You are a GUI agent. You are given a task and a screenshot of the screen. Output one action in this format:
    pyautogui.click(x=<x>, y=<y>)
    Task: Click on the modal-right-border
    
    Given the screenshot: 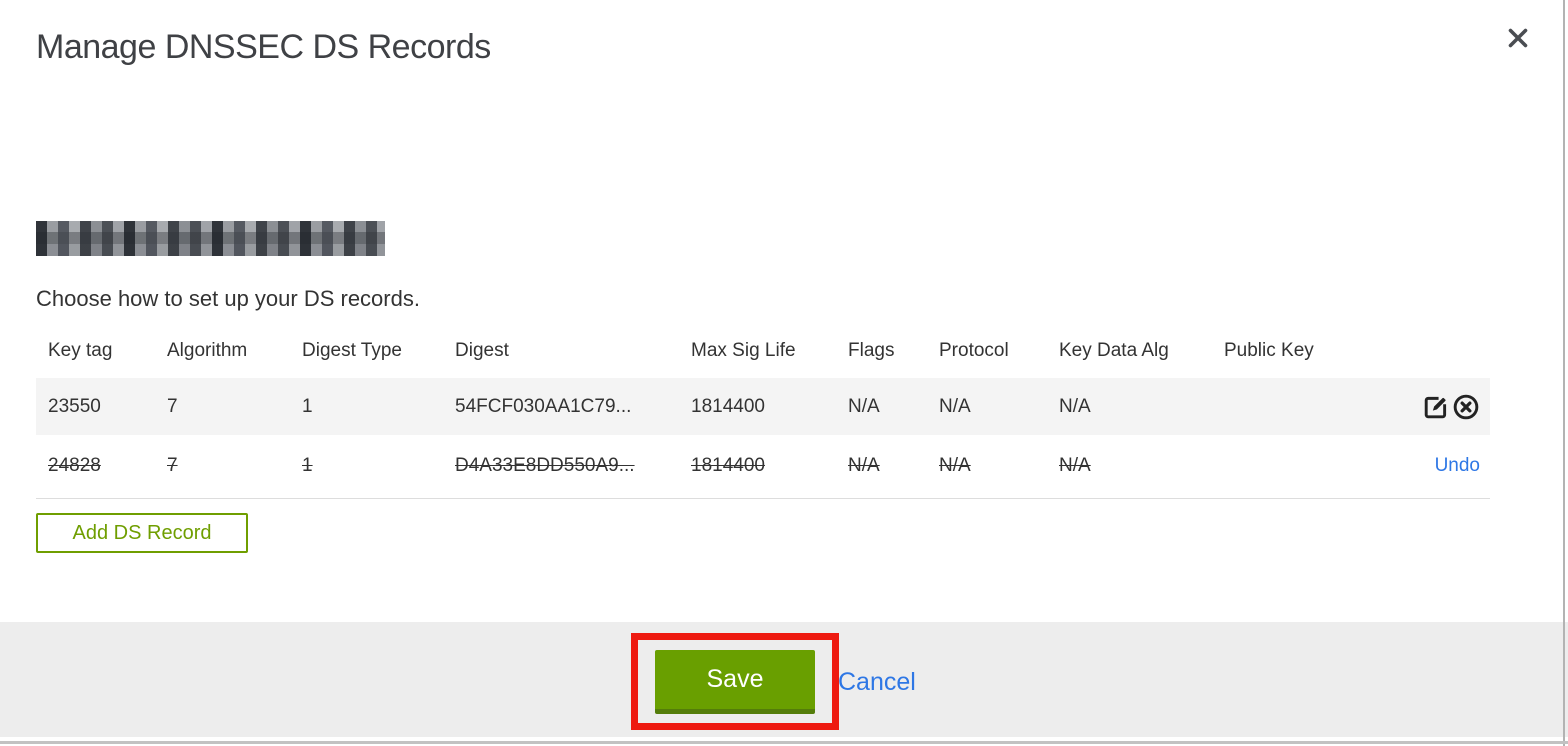 What is the action you would take?
    pyautogui.click(x=1564, y=373)
    